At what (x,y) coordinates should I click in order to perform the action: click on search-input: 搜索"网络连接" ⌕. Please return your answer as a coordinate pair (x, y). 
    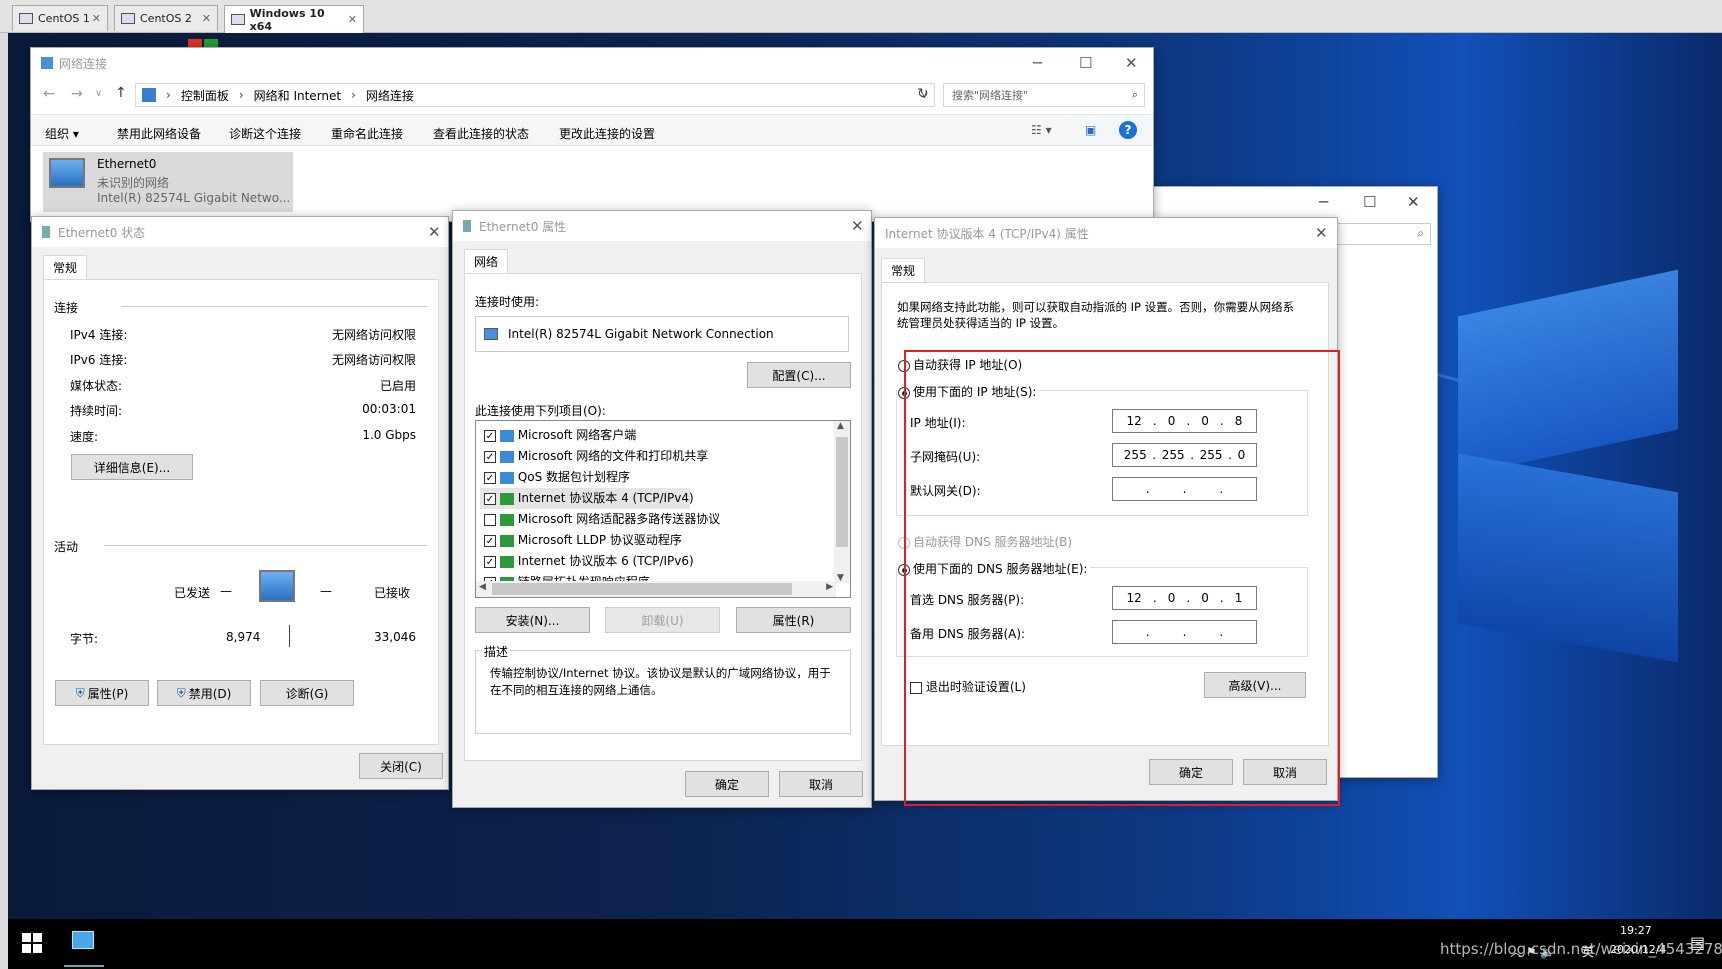
    Looking at the image, I should click on (1044, 95).